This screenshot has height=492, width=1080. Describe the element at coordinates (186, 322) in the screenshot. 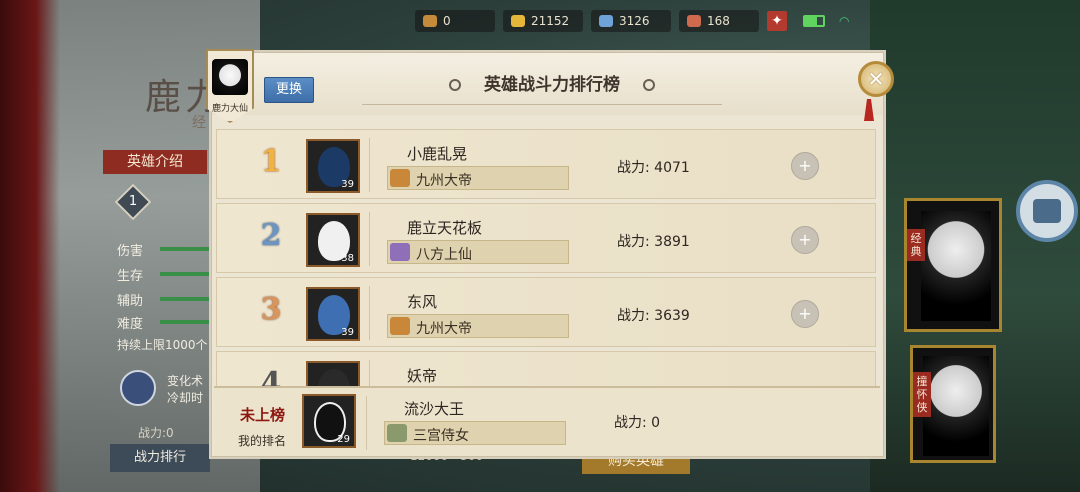

I see `stat-difficulty-bar` at that location.